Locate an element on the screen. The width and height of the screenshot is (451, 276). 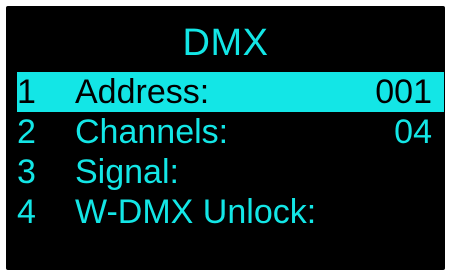
menu-item-channels: 2 Channels: 04 is located at coordinates (230, 132).